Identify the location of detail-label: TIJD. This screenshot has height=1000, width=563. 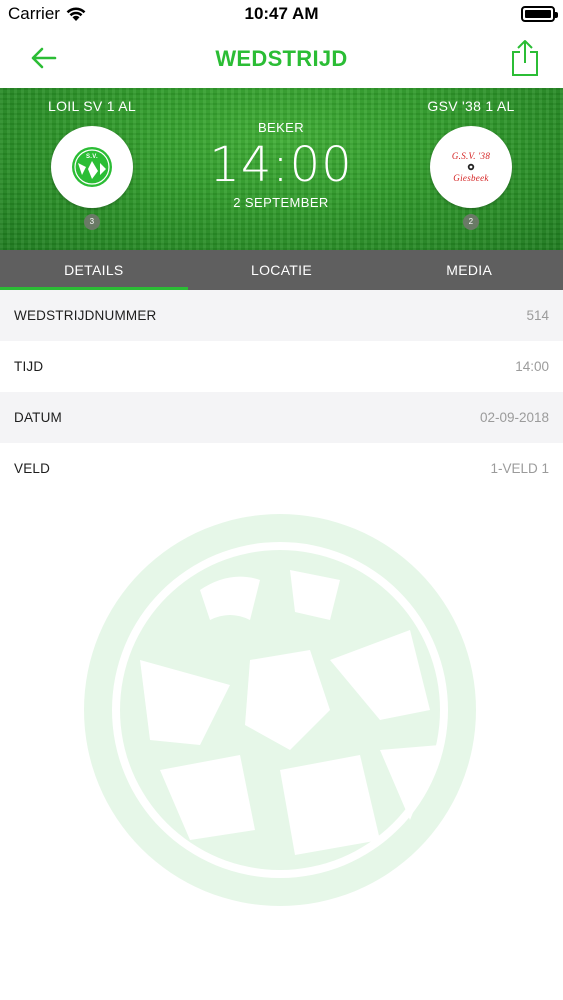
(29, 366).